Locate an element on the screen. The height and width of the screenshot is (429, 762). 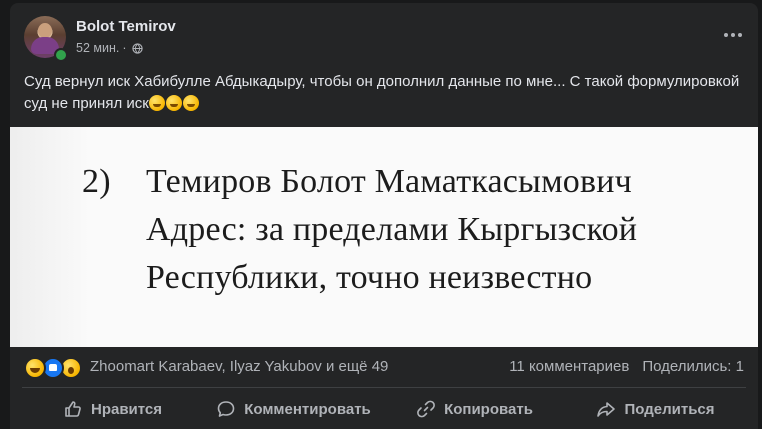
post-header: Bolot Temirov 52 мин. · is located at coordinates (384, 34).